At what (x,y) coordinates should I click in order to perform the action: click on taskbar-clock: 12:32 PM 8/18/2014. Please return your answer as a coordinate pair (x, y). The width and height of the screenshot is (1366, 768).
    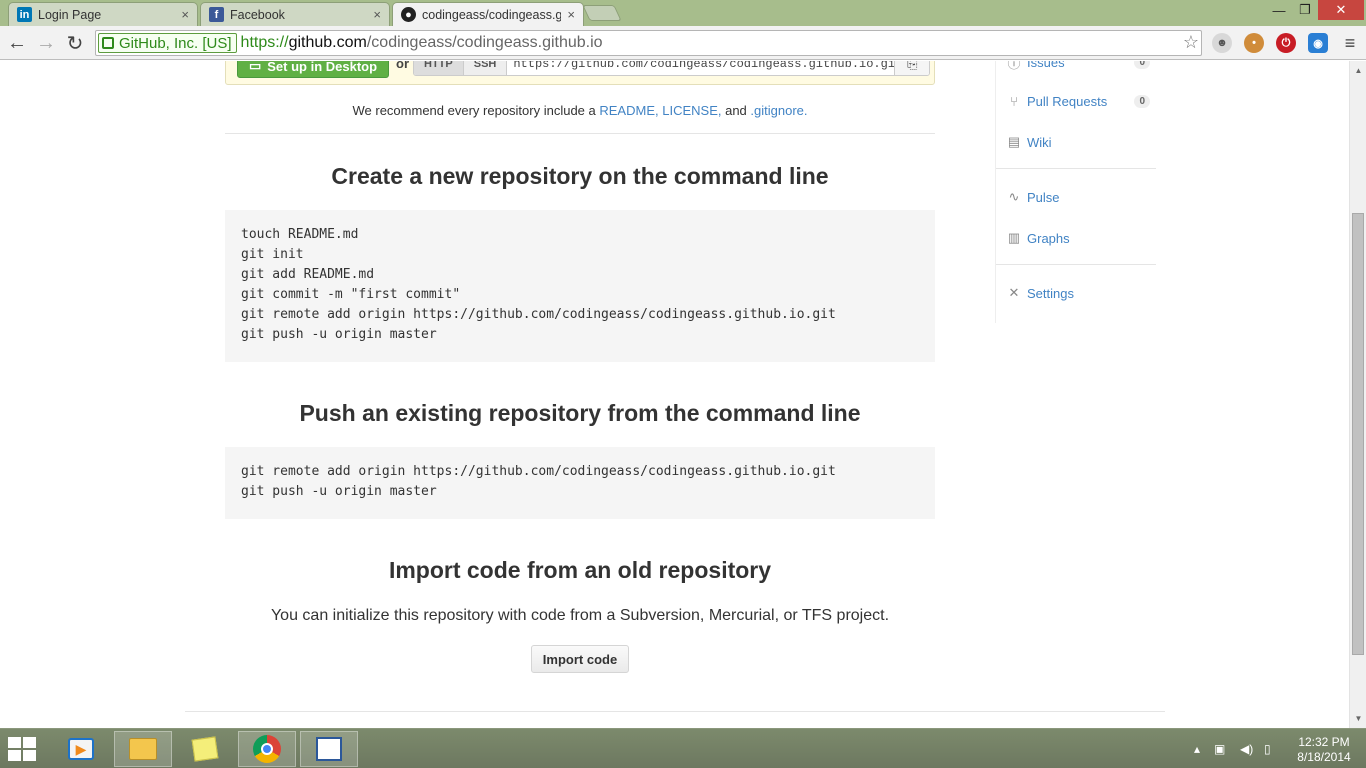
    Looking at the image, I should click on (1324, 750).